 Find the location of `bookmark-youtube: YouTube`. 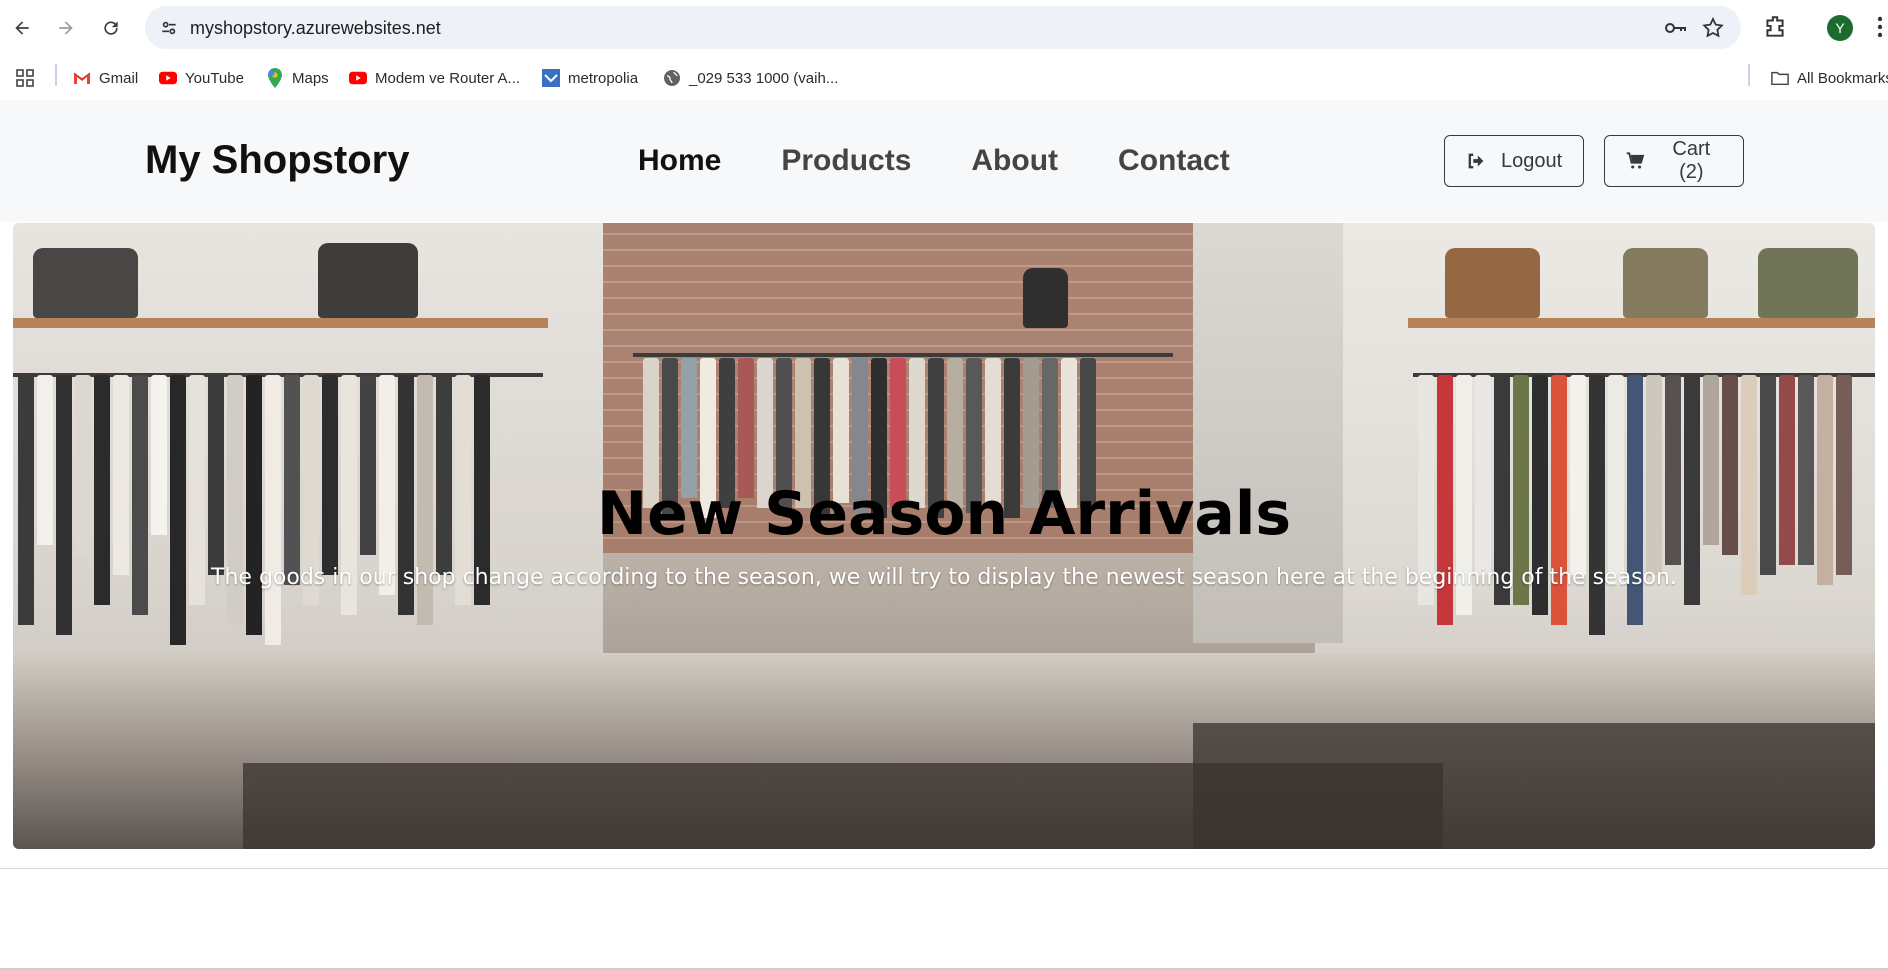

bookmark-youtube: YouTube is located at coordinates (201, 78).